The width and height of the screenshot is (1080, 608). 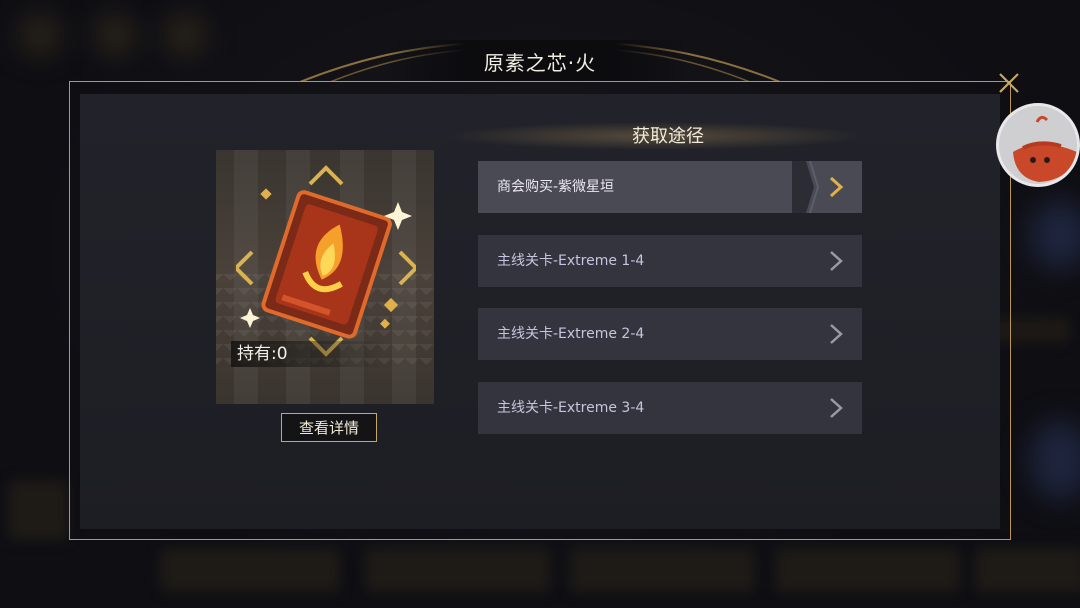 What do you see at coordinates (556, 187) in the screenshot?
I see `source-label: 商会购买-紫微星垣` at bounding box center [556, 187].